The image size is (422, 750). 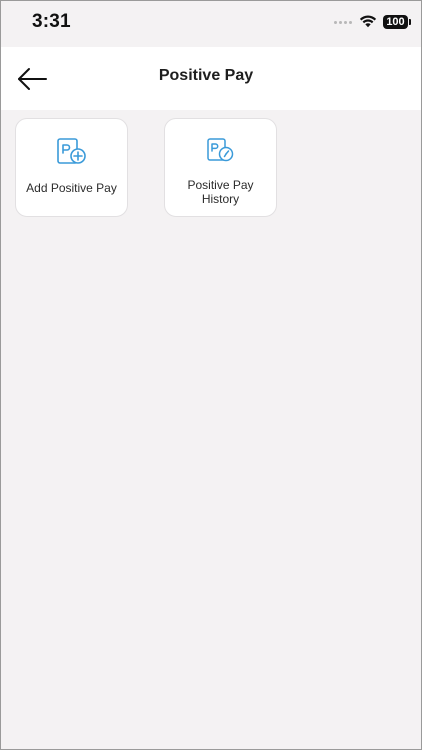 What do you see at coordinates (206, 75) in the screenshot?
I see `page-title: Positive Pay` at bounding box center [206, 75].